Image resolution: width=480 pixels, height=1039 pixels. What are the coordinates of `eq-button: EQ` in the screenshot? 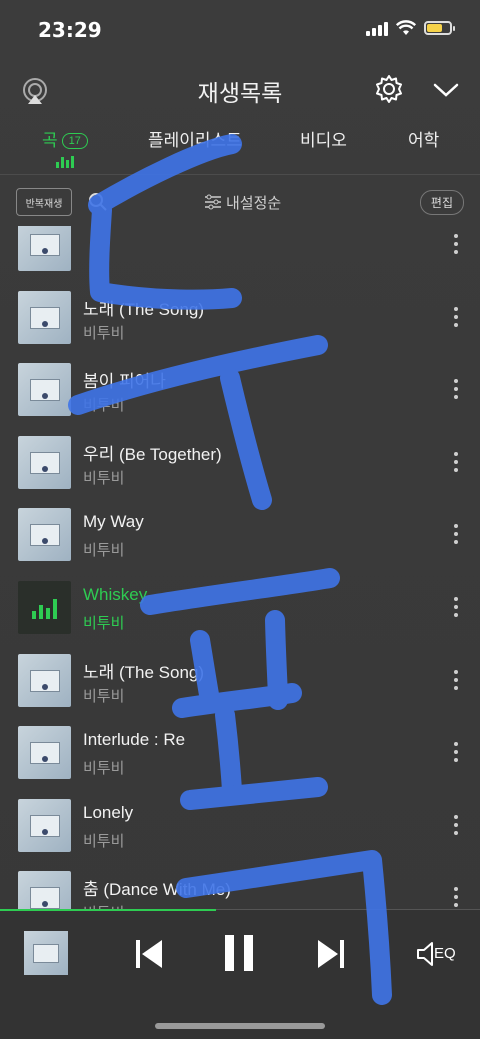 It's located at (437, 954).